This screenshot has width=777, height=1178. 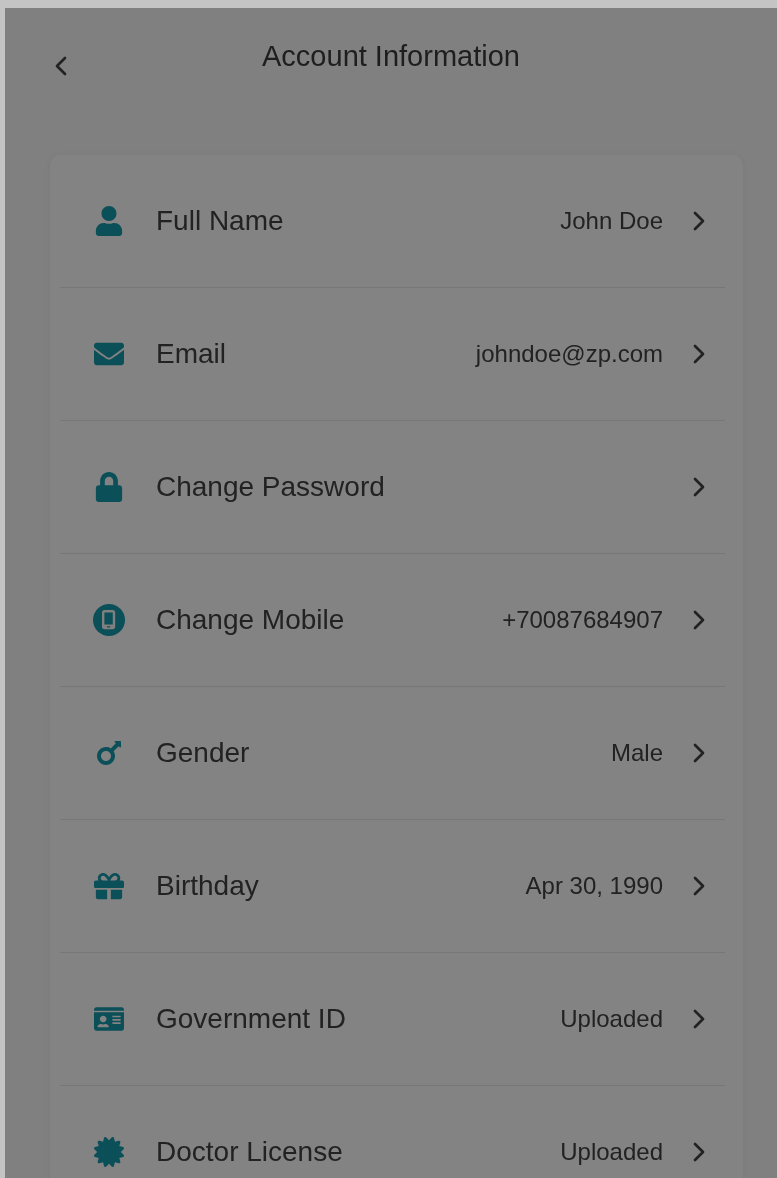 What do you see at coordinates (391, 56) in the screenshot?
I see `page-title: Account Information` at bounding box center [391, 56].